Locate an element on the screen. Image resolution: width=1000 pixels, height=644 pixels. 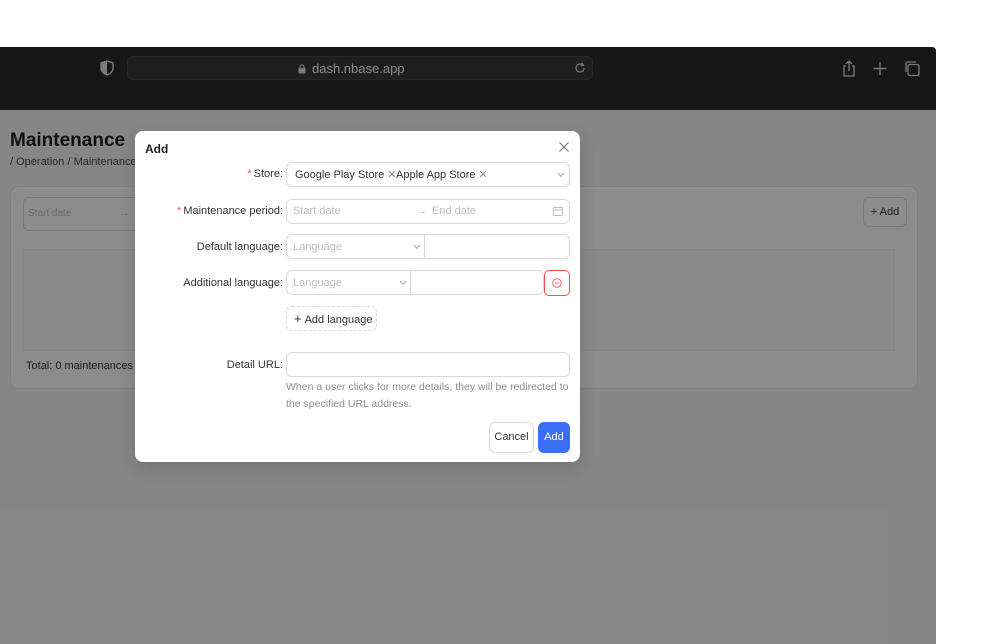
period-range-picker: Start date → End date is located at coordinates (428, 211).